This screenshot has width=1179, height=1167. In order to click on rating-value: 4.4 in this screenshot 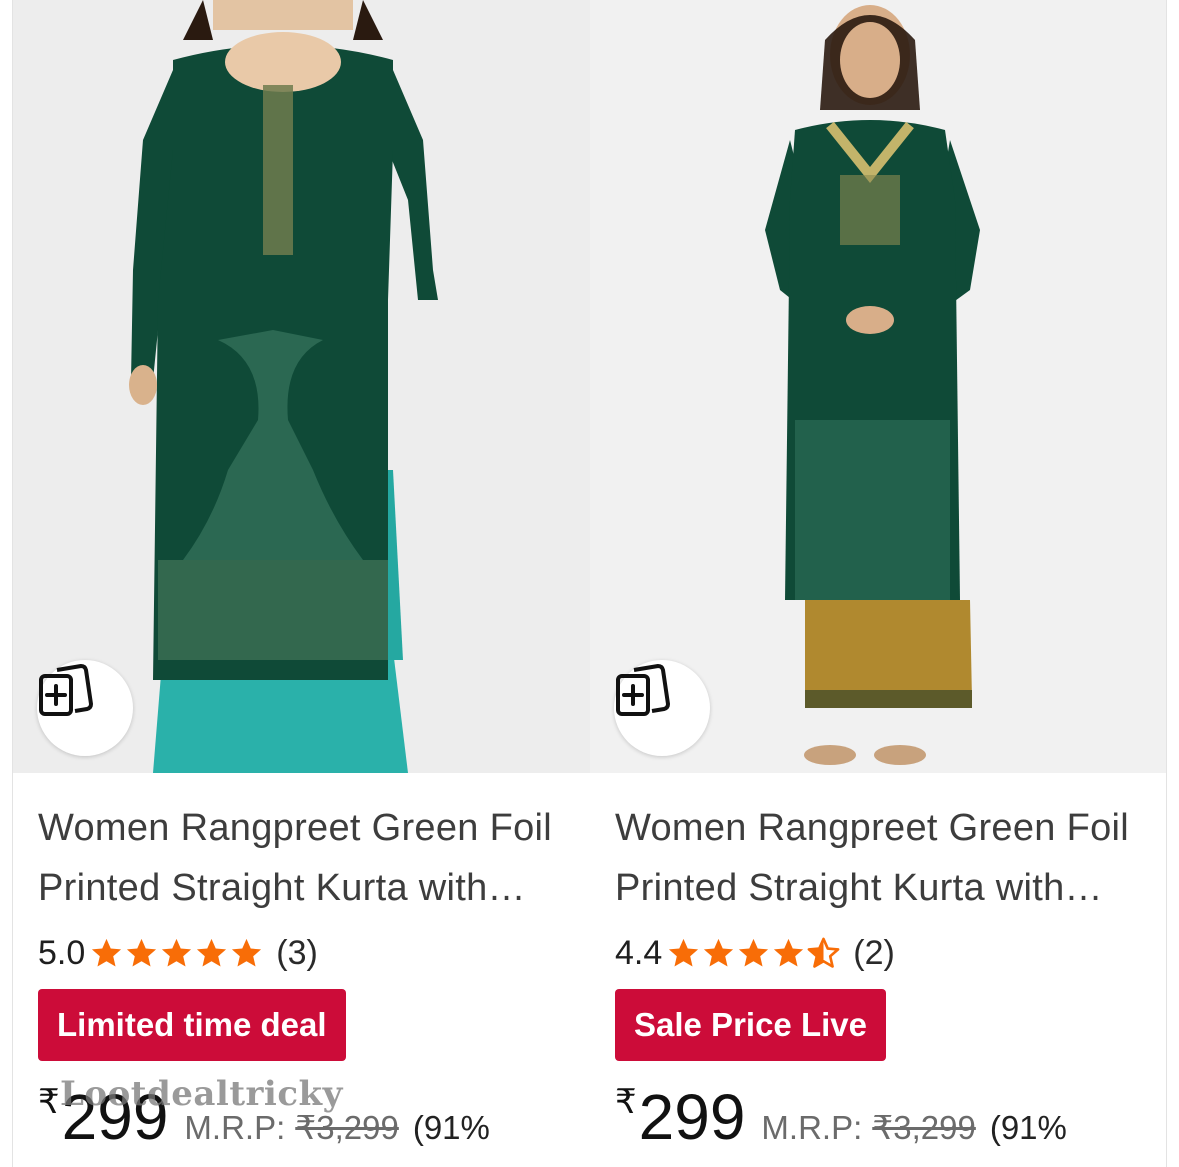, I will do `click(639, 952)`.